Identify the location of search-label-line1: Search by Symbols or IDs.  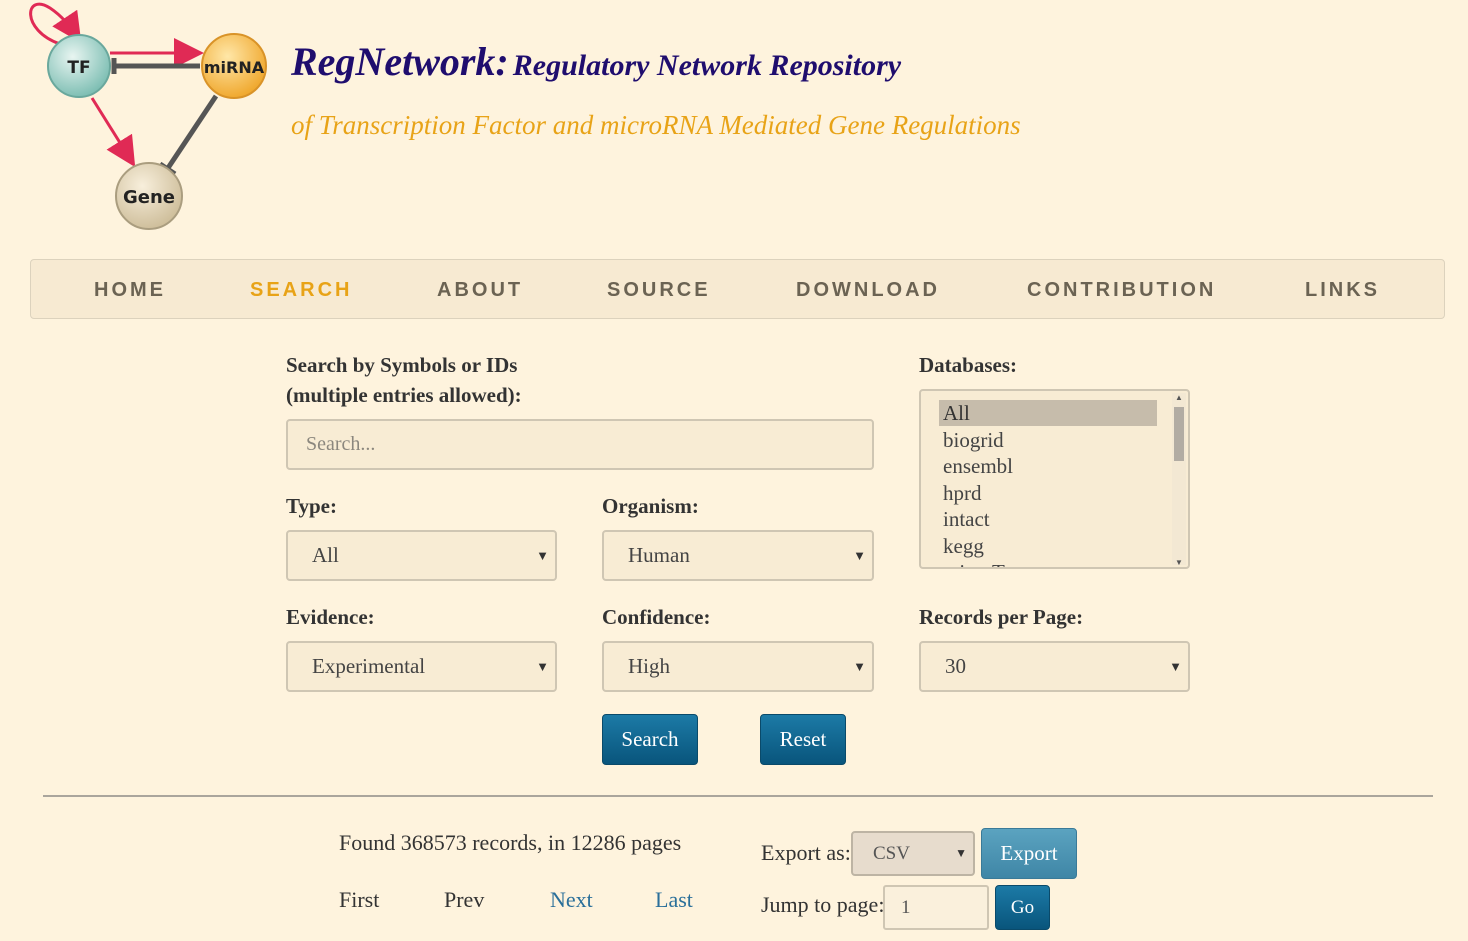
(402, 365).